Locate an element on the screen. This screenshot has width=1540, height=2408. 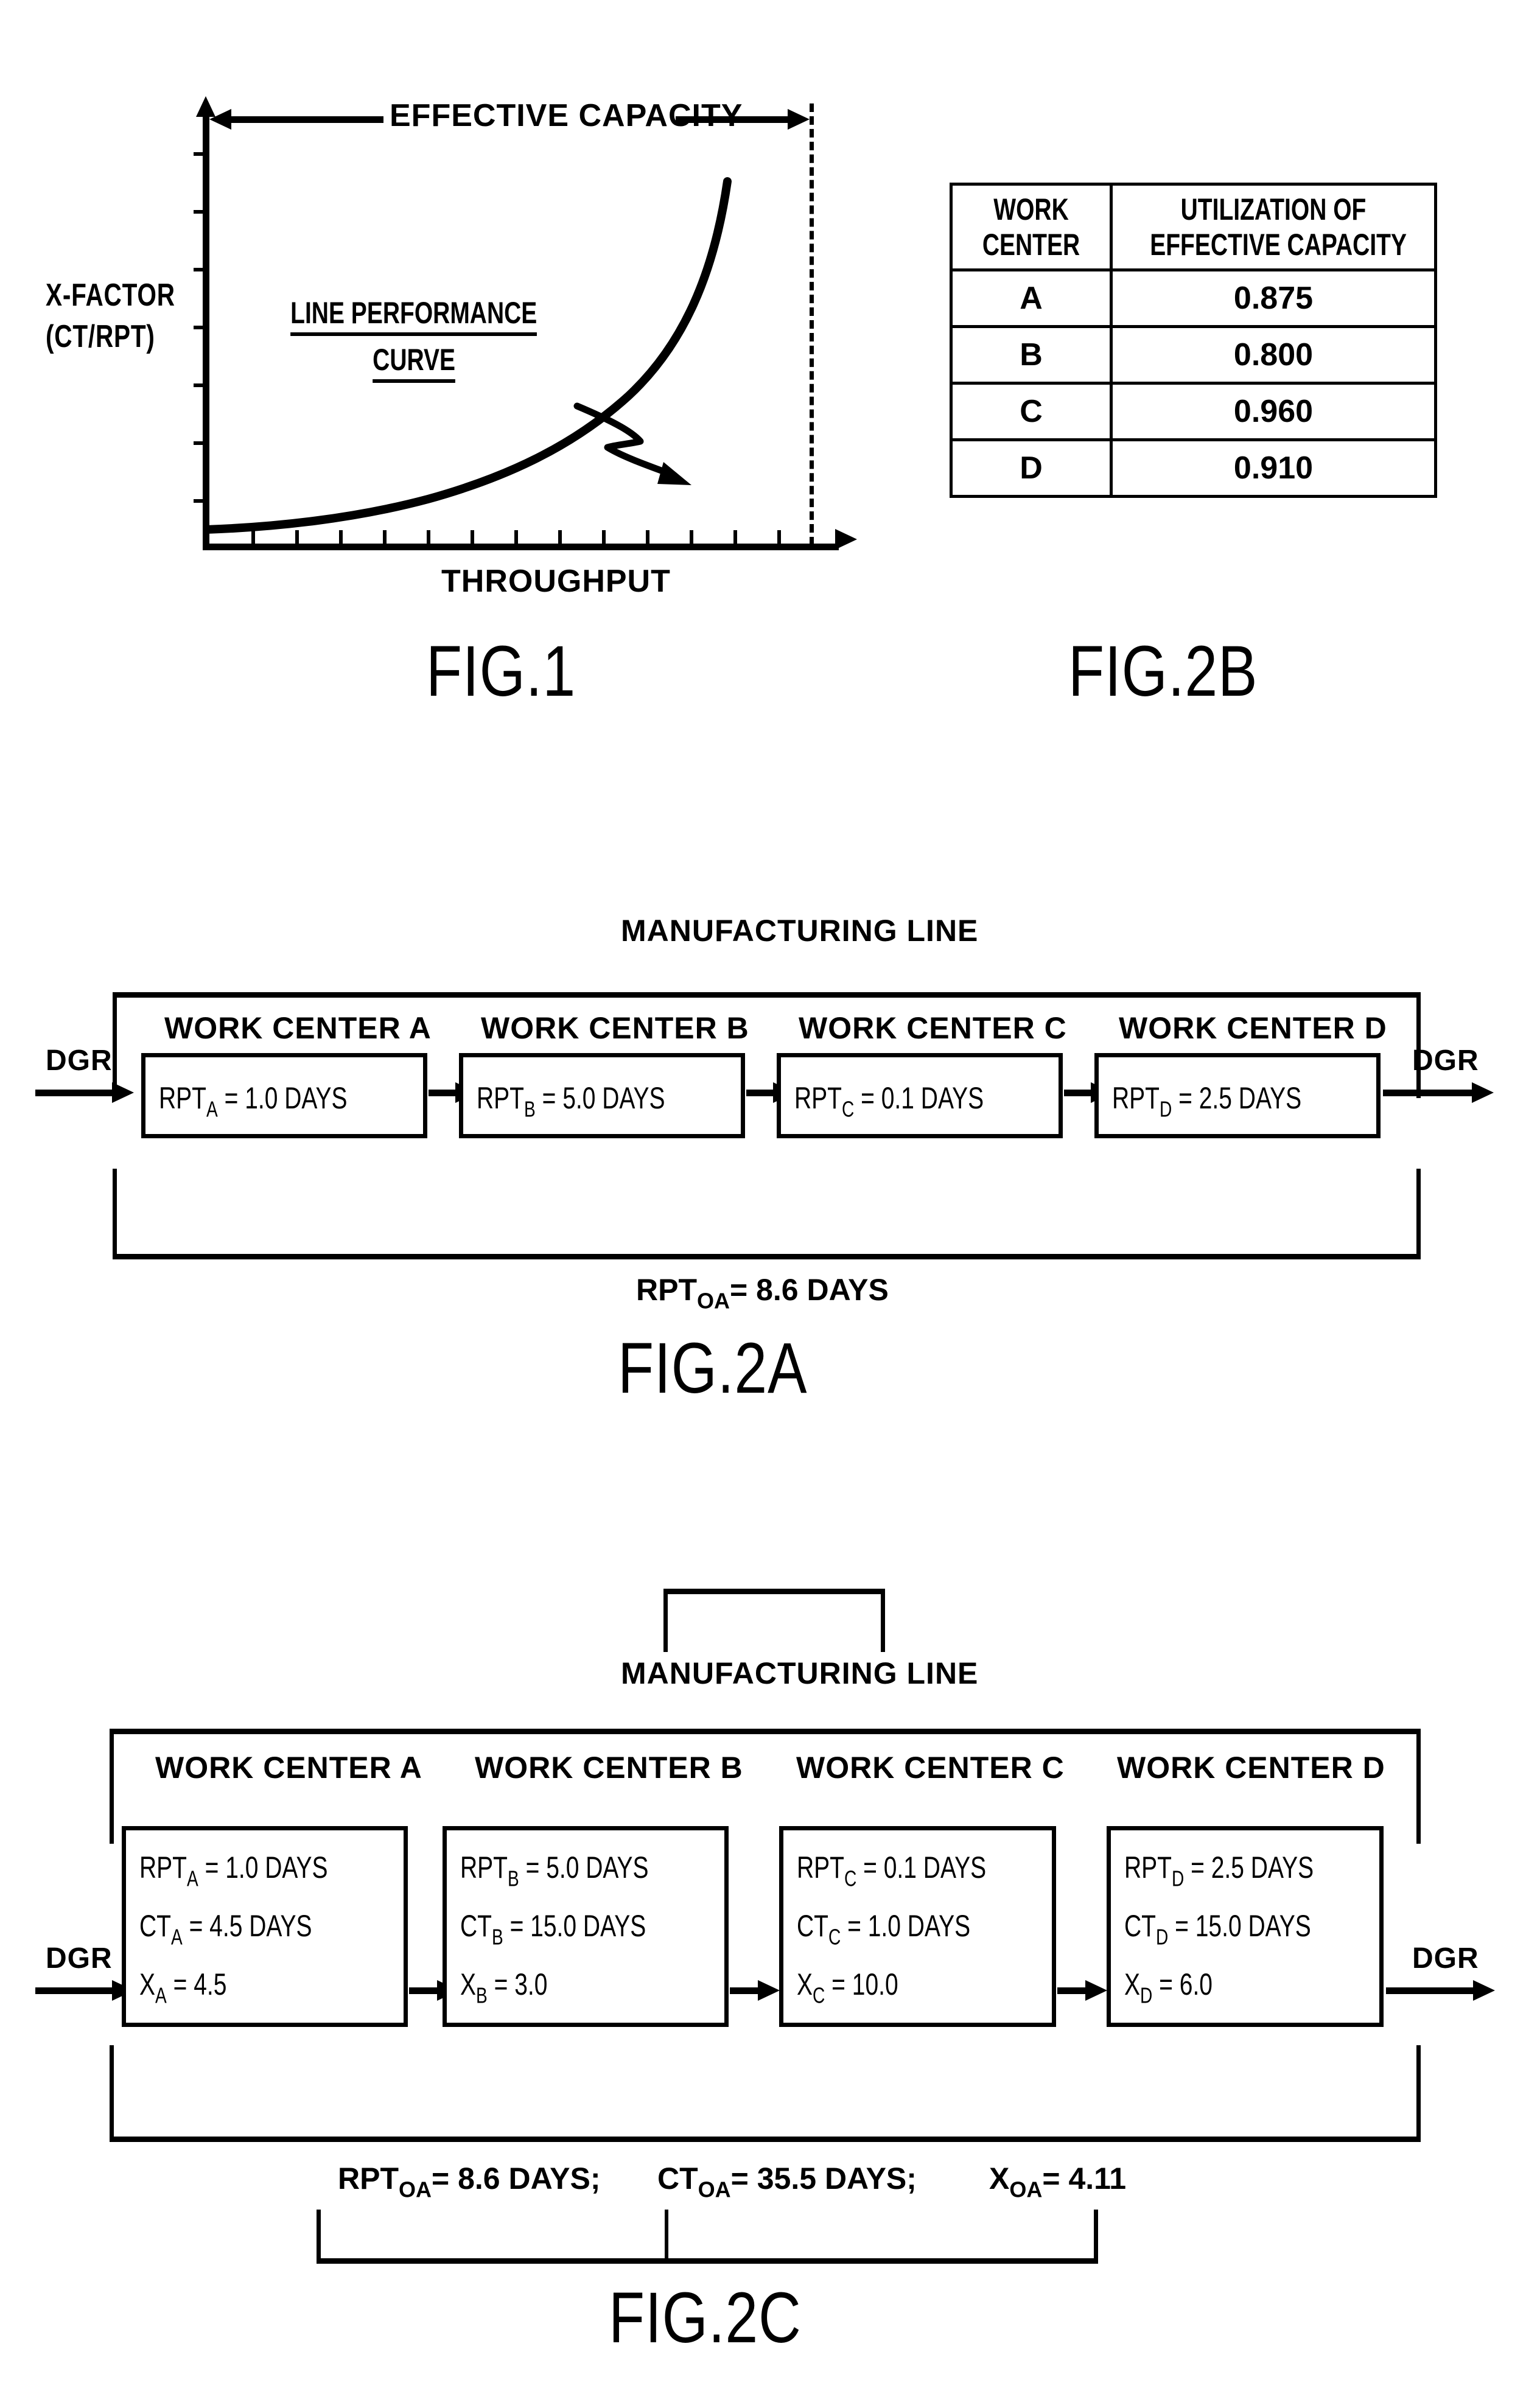
work-center-box-a: RPTA = 1.0 DAYS CTA = 4.5 DAYS XA = 4.5 is located at coordinates (265, 1927).